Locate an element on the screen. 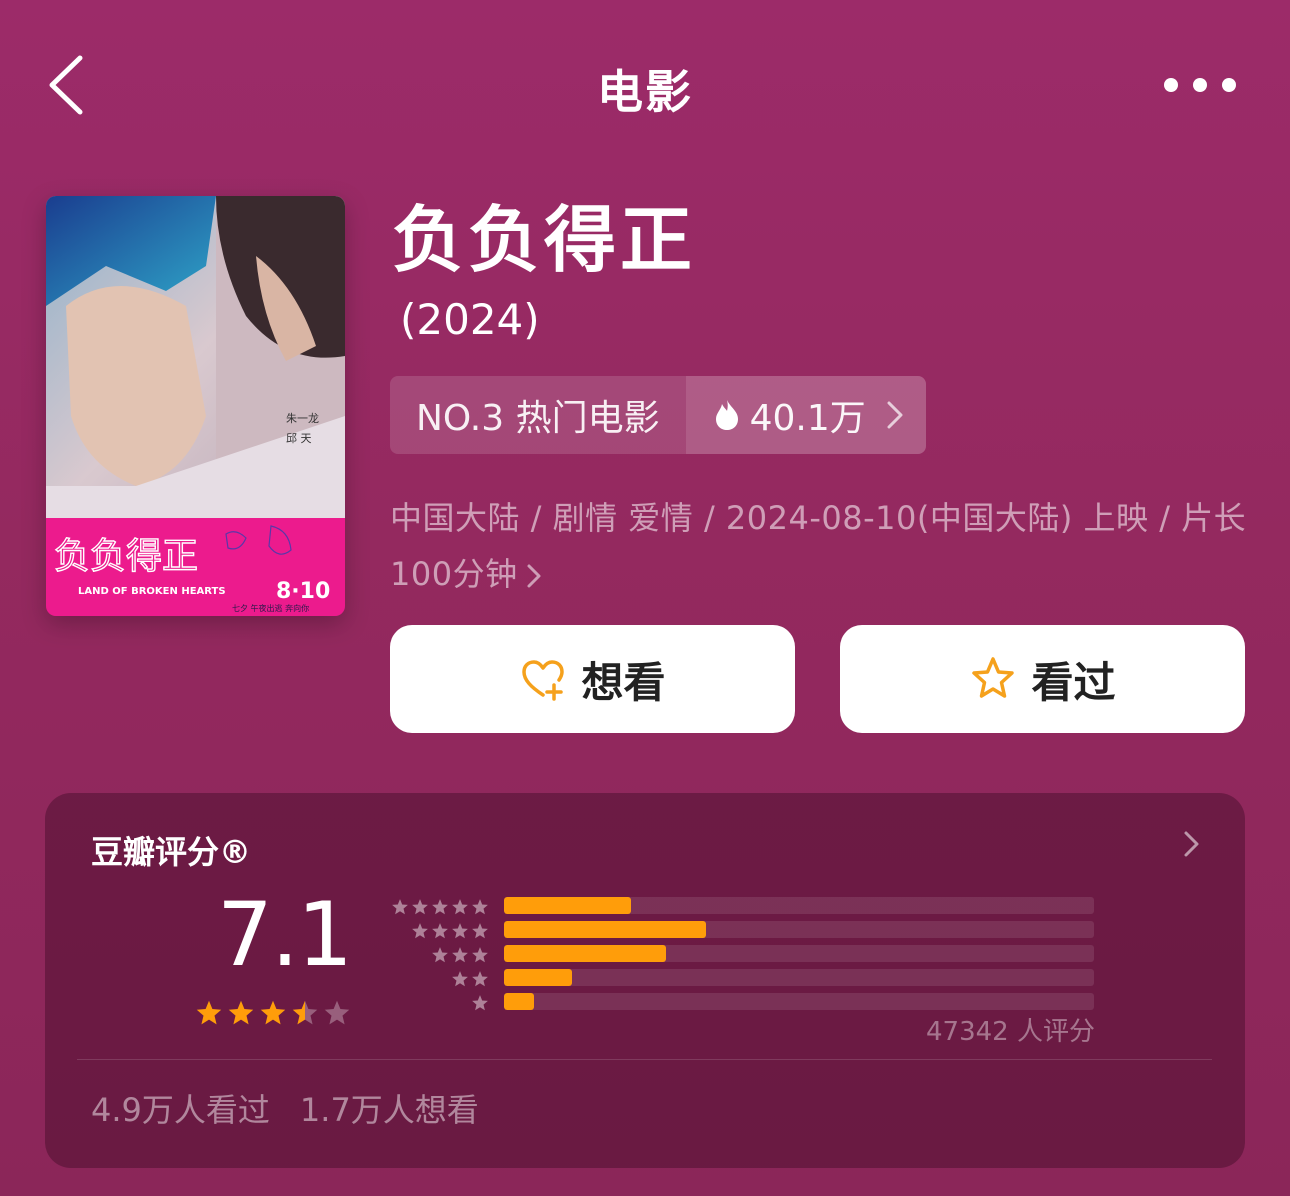 The image size is (1290, 1196). more-options-button is located at coordinates (1200, 85).